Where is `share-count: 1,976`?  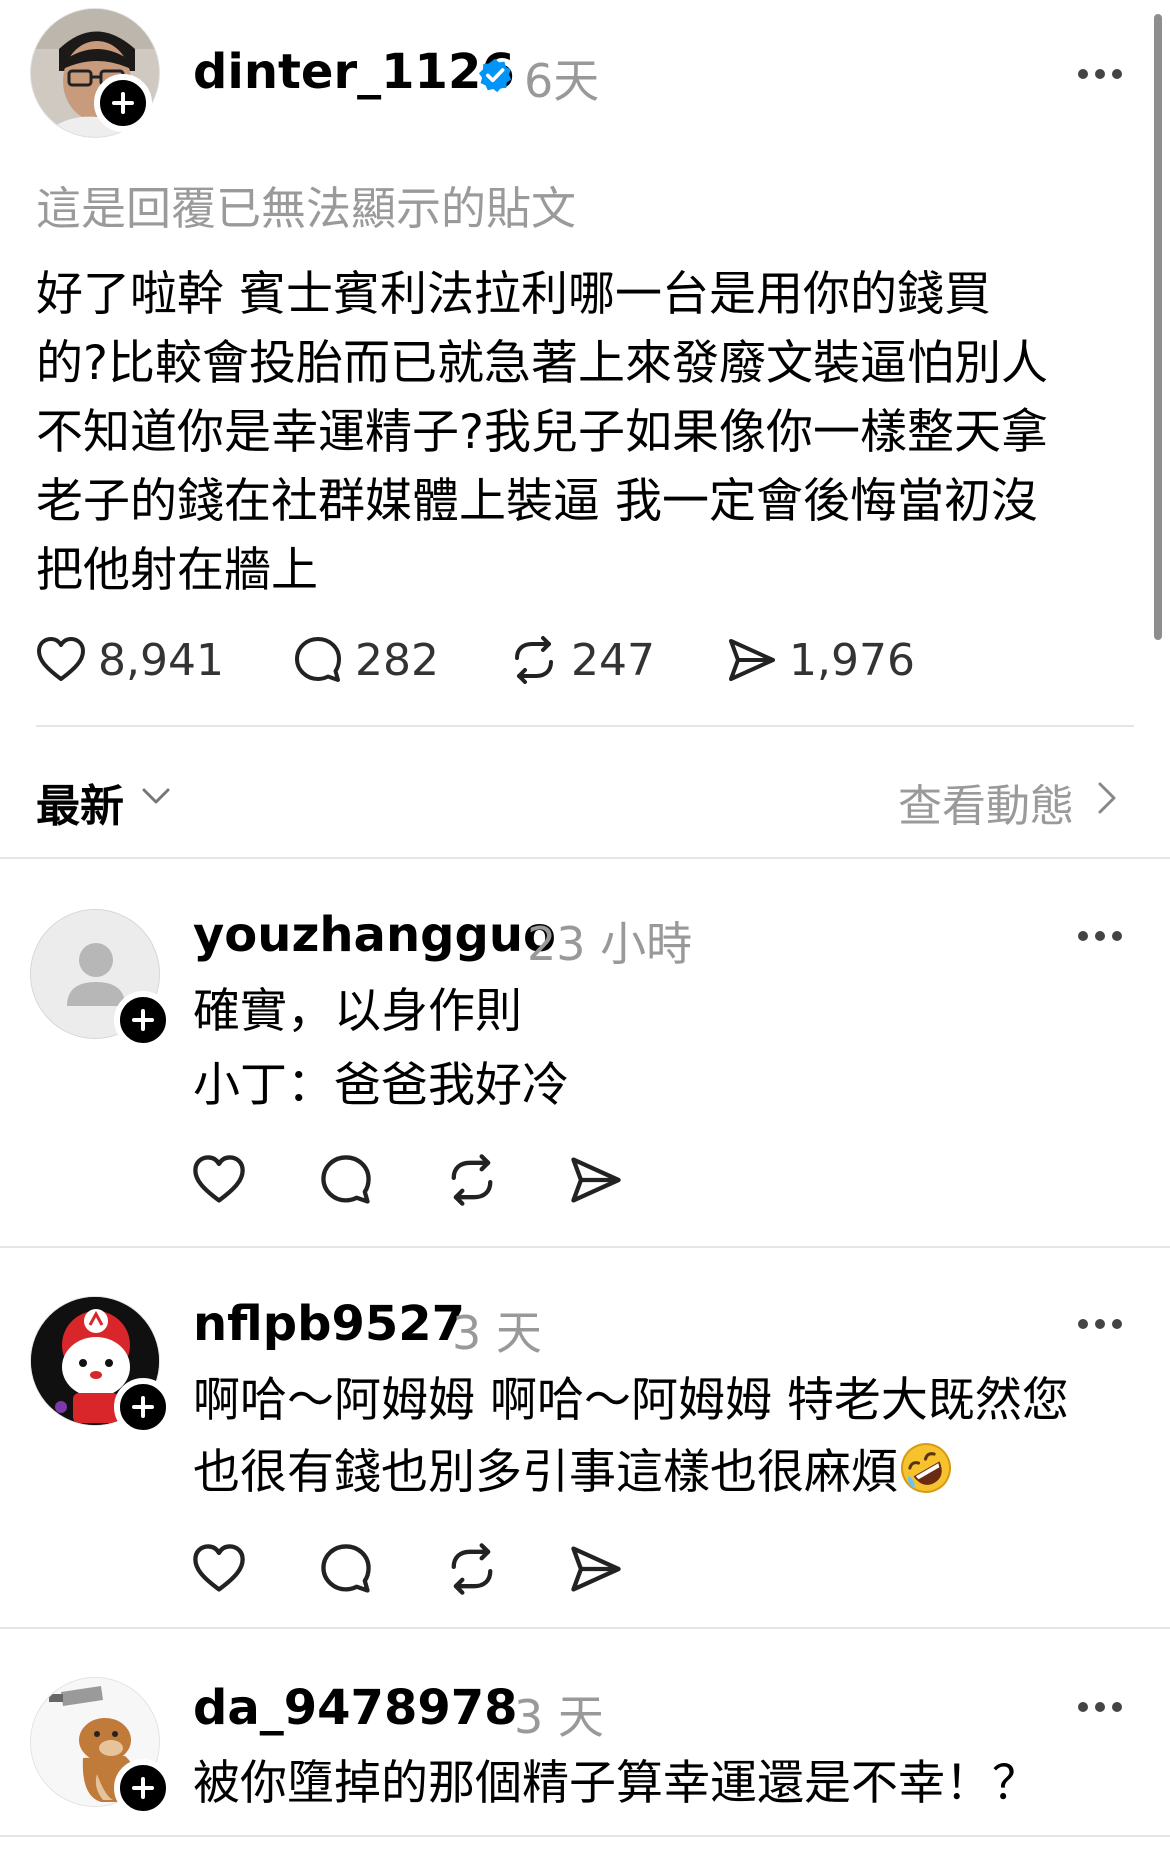
share-count: 1,976 is located at coordinates (852, 660).